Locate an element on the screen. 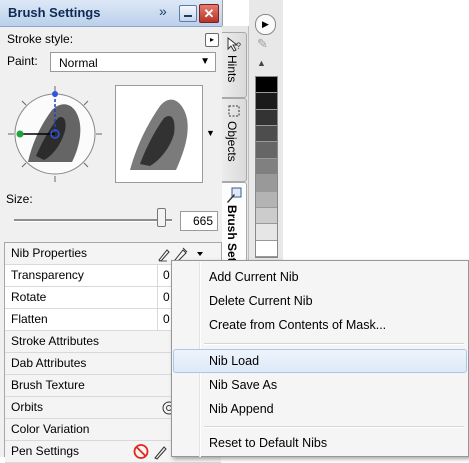 The width and height of the screenshot is (469, 463). tab-objects: Objects is located at coordinates (234, 140).